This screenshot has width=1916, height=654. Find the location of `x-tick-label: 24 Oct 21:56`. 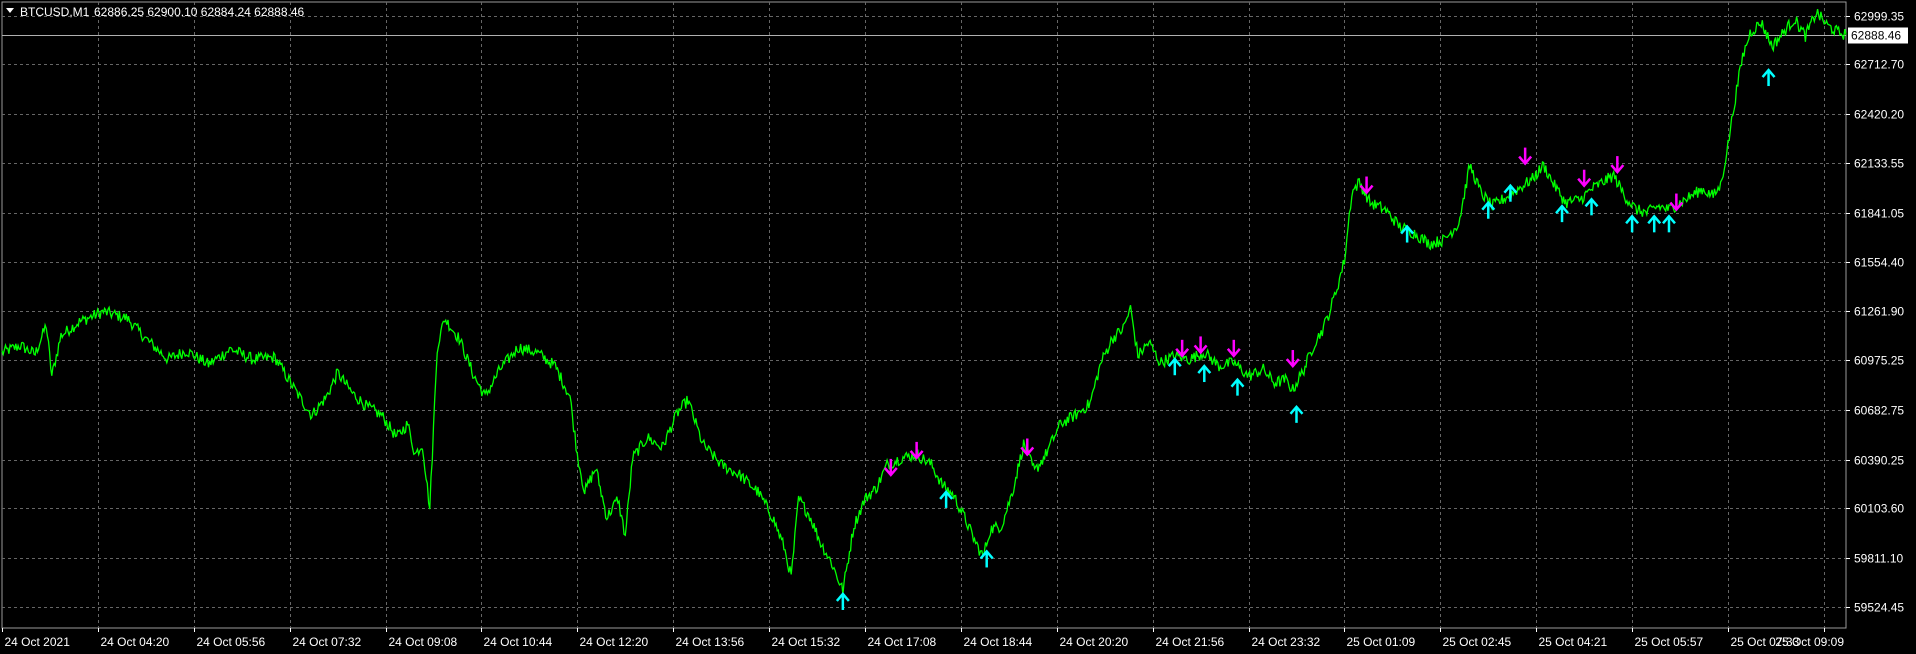

x-tick-label: 24 Oct 21:56 is located at coordinates (1190, 642).